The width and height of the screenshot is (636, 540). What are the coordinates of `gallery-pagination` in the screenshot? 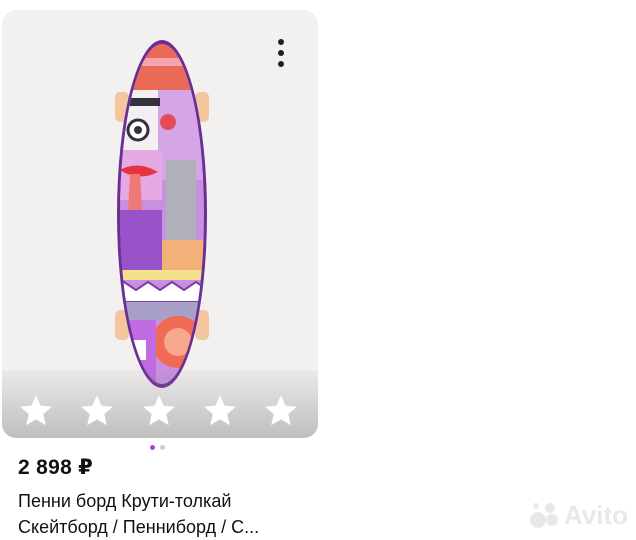 It's located at (157, 447).